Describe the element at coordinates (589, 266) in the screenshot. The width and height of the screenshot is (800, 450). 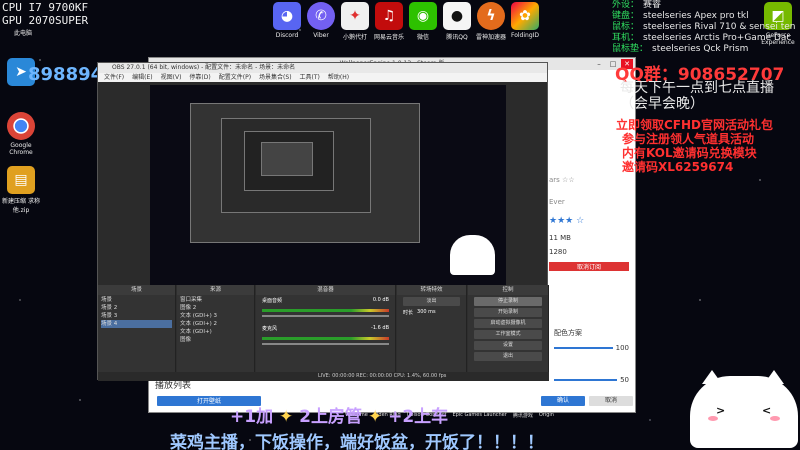
I see `unsubscribe-button: 取消订阅` at that location.